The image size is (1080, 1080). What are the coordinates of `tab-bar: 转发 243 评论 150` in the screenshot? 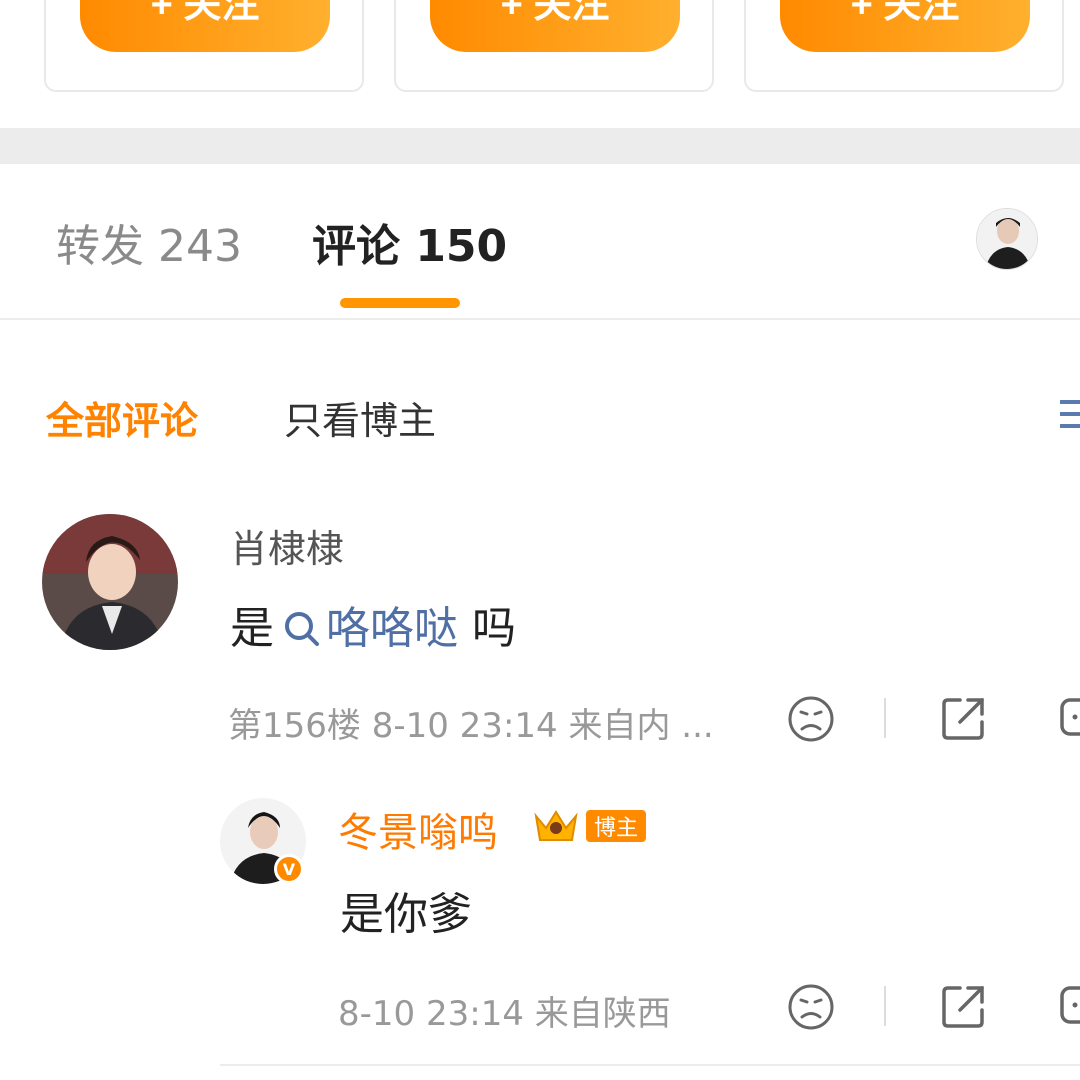 It's located at (540, 242).